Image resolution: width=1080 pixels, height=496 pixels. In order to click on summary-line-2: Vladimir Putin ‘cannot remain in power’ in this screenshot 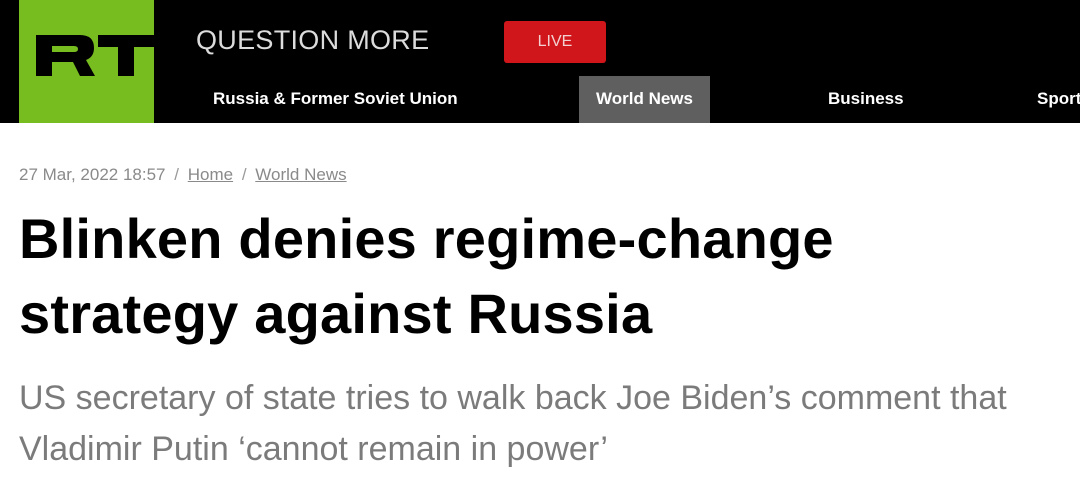, I will do `click(313, 449)`.